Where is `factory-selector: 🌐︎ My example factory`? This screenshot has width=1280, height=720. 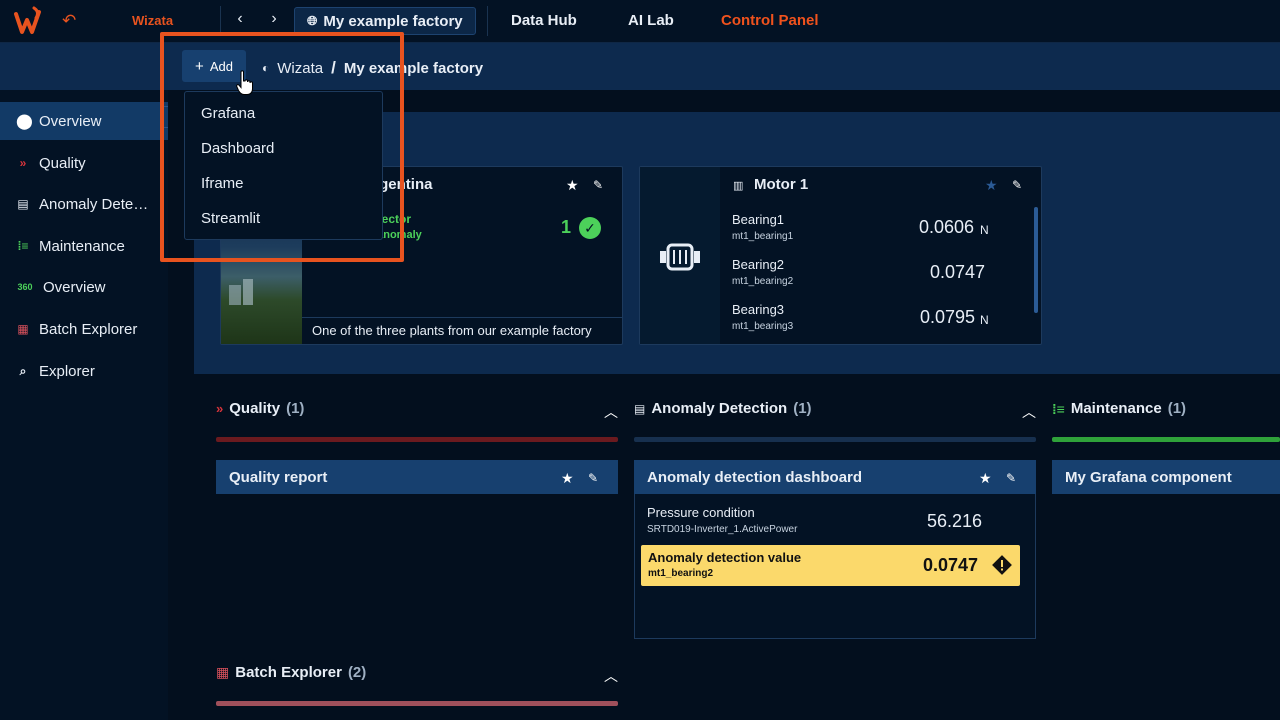
factory-selector: 🌐︎ My example factory is located at coordinates (385, 21).